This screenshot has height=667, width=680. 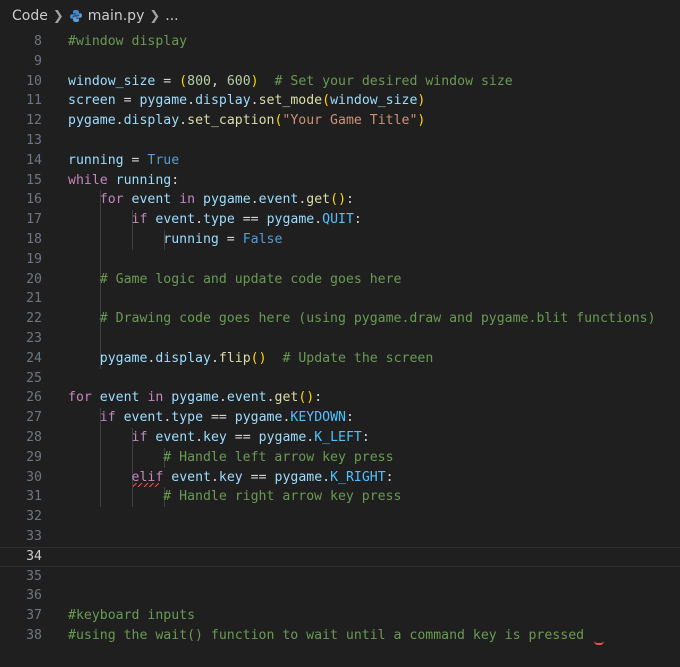 What do you see at coordinates (599, 642) in the screenshot?
I see `error-squiggle` at bounding box center [599, 642].